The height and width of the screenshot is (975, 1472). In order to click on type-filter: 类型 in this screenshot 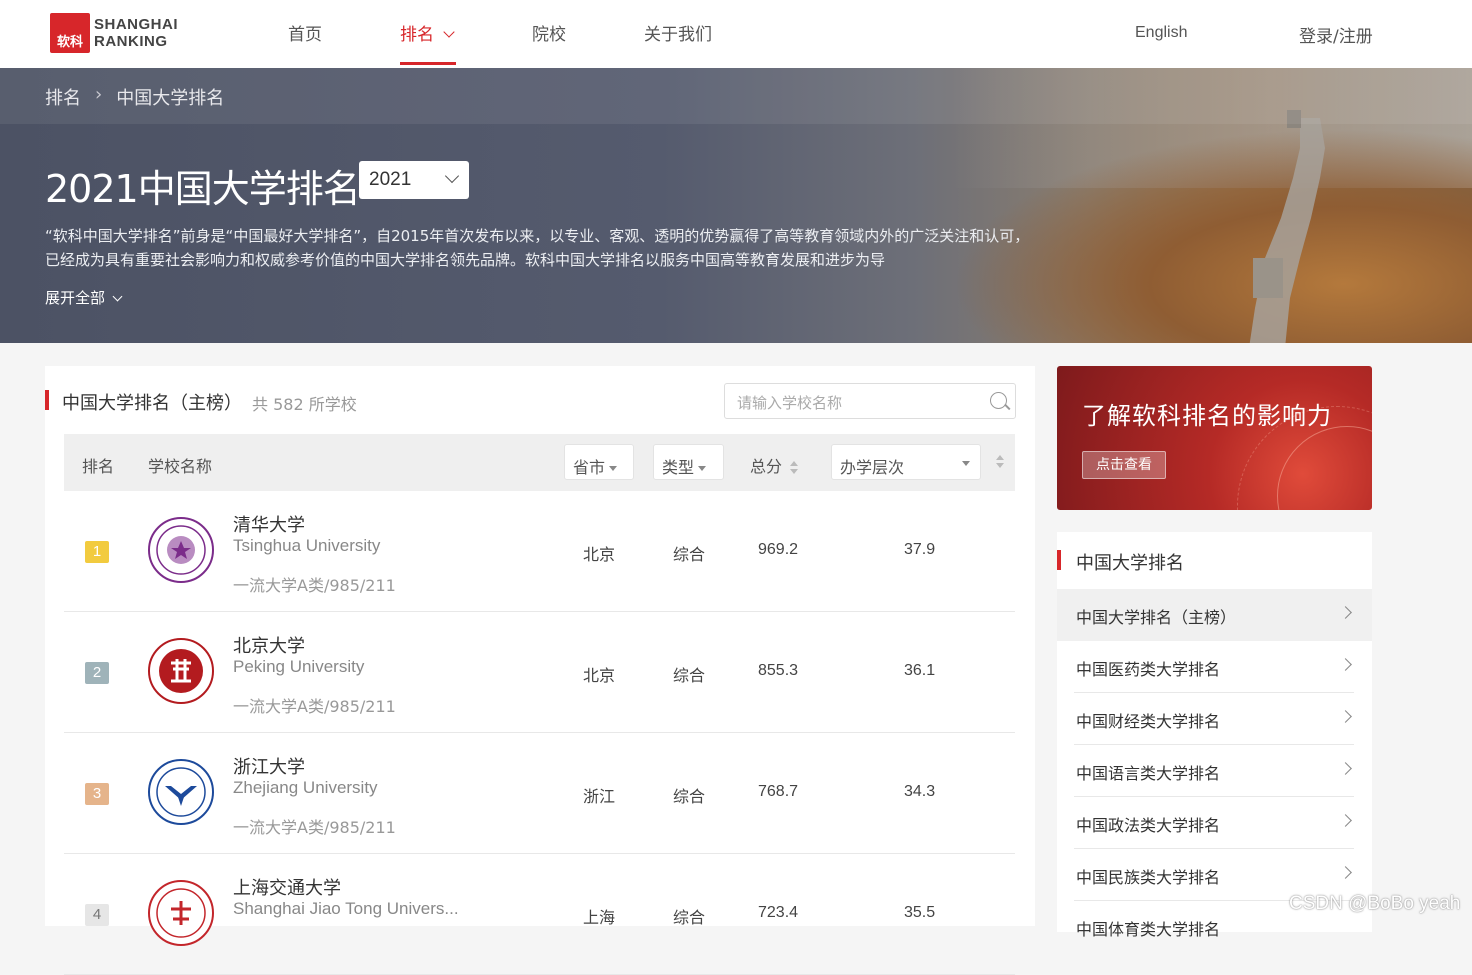, I will do `click(688, 462)`.